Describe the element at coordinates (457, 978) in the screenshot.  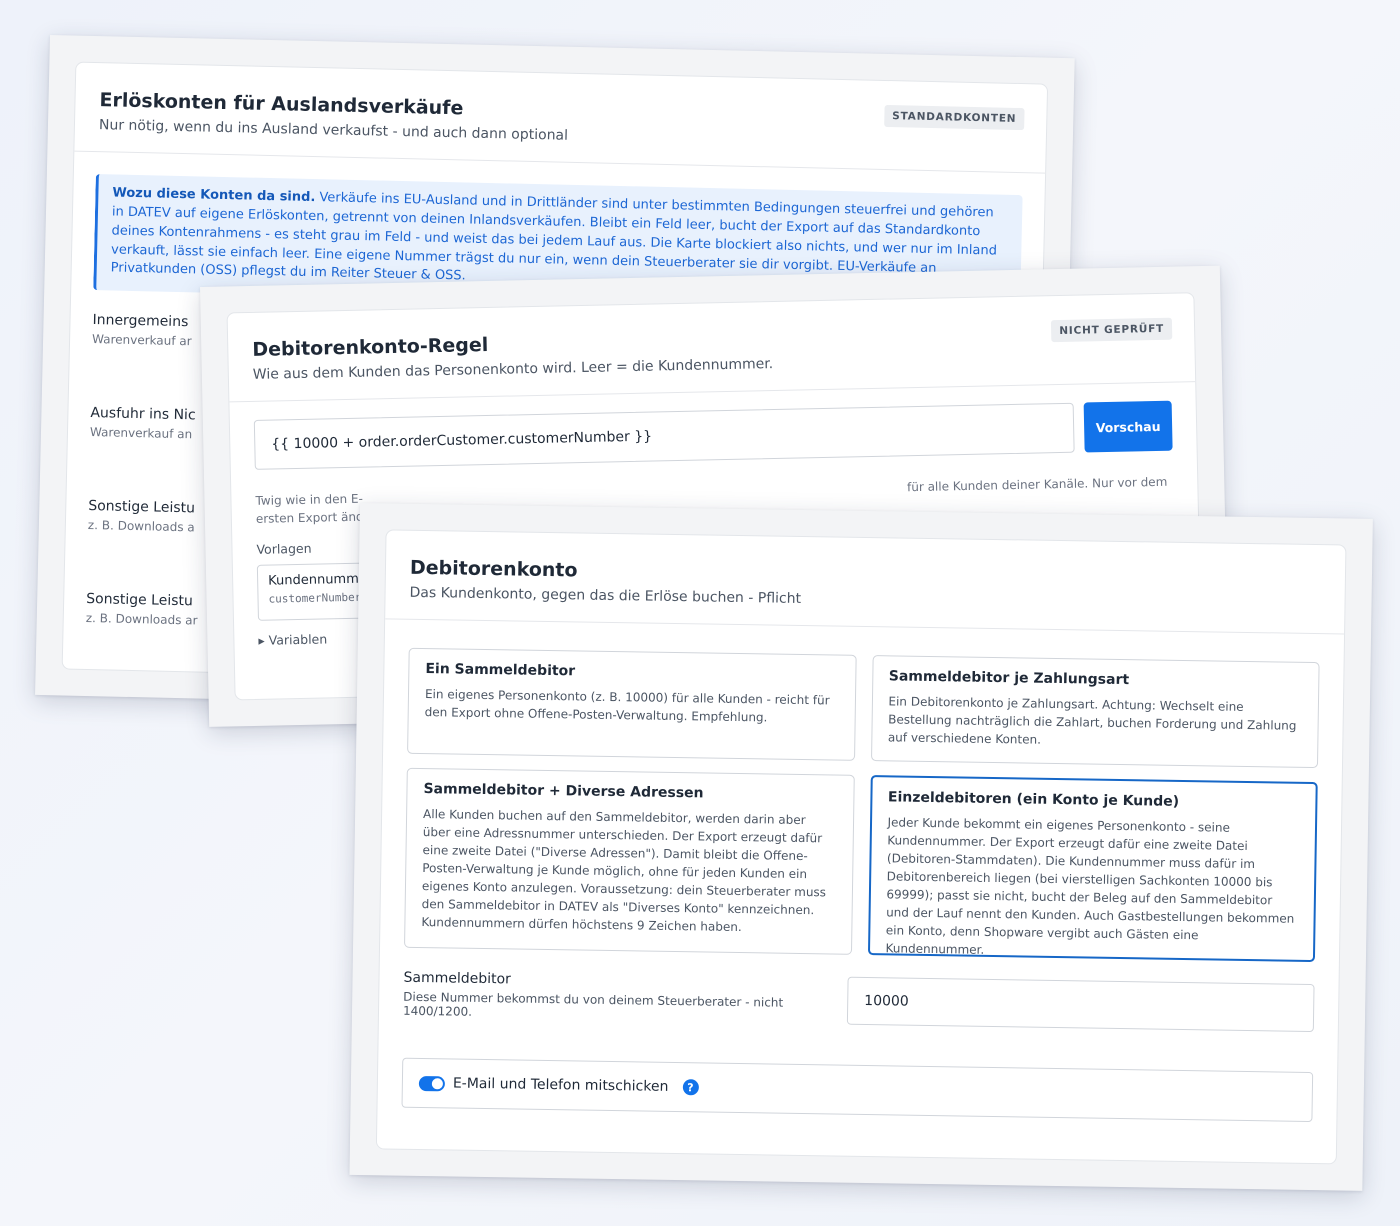
I see `field-label: Sammeldebitor` at that location.